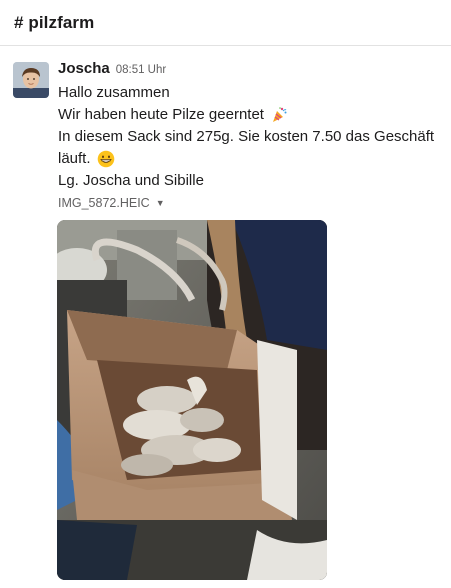 This screenshot has height=588, width=451. I want to click on message-line: Wir haben heute Pilze geerntet, so click(250, 115).